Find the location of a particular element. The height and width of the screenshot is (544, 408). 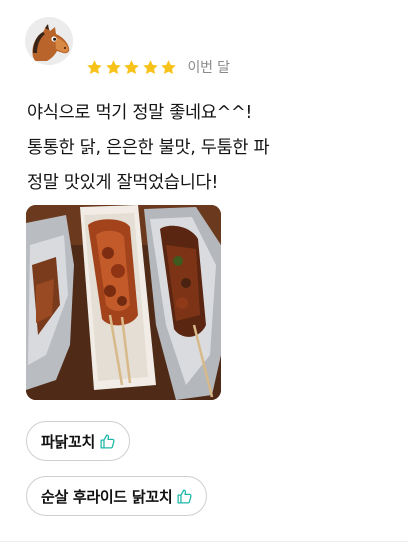

rating-row: 이번 달 is located at coordinates (158, 67).